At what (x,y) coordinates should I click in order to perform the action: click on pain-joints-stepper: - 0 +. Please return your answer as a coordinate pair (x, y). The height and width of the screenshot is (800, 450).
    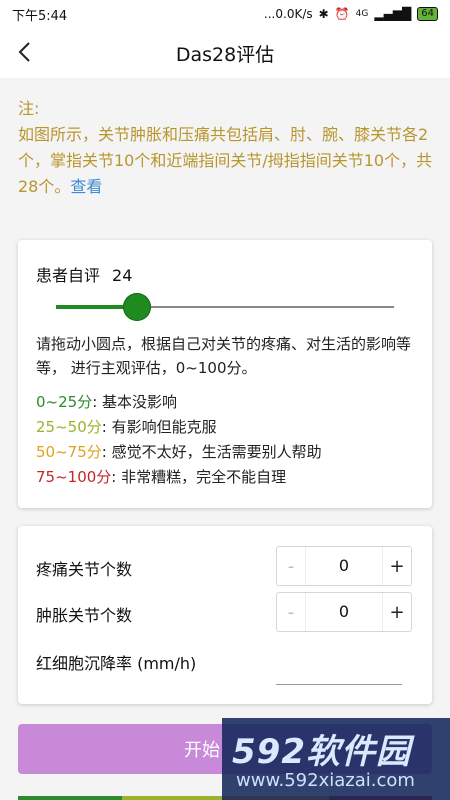
    Looking at the image, I should click on (344, 566).